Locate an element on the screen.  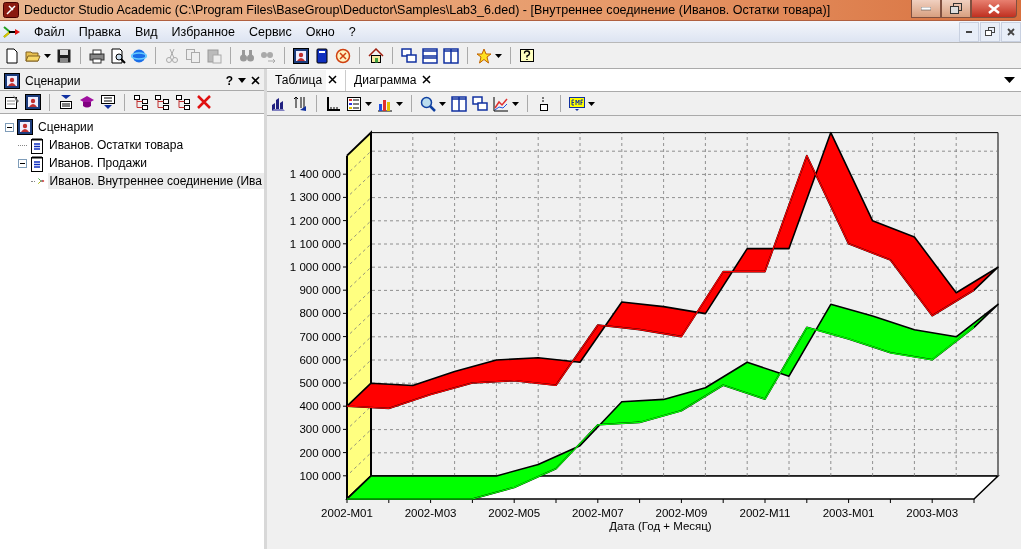
app-menu-icon is located at coordinates (12, 31).